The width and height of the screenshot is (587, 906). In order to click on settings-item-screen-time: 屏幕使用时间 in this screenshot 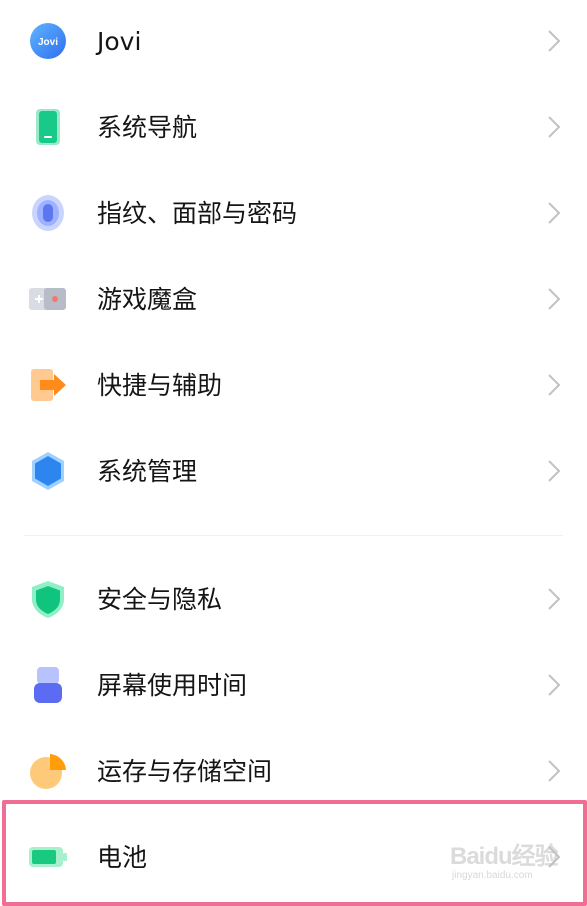, I will do `click(293, 687)`.